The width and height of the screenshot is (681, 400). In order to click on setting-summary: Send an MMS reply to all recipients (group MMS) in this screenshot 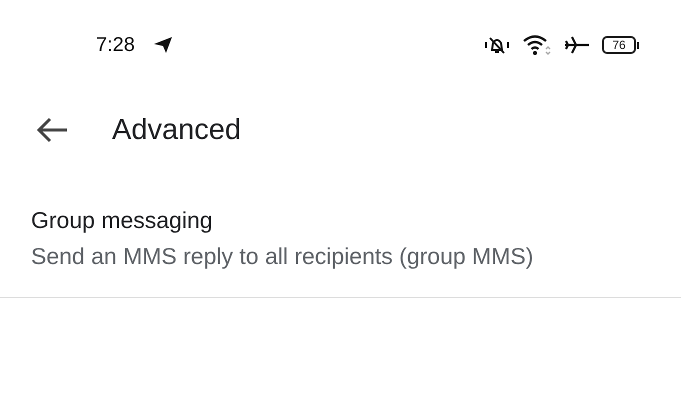, I will do `click(282, 256)`.